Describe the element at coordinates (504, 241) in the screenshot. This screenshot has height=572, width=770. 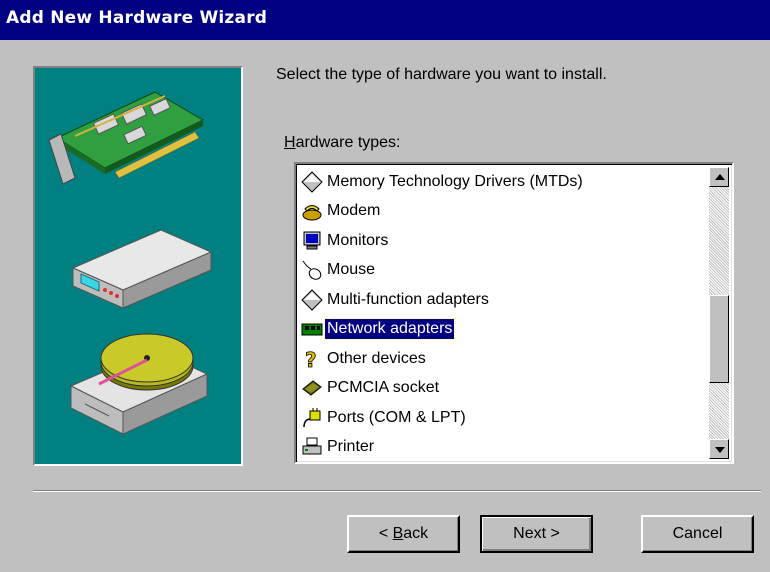
I see `list-item-monitors: Monitors` at that location.